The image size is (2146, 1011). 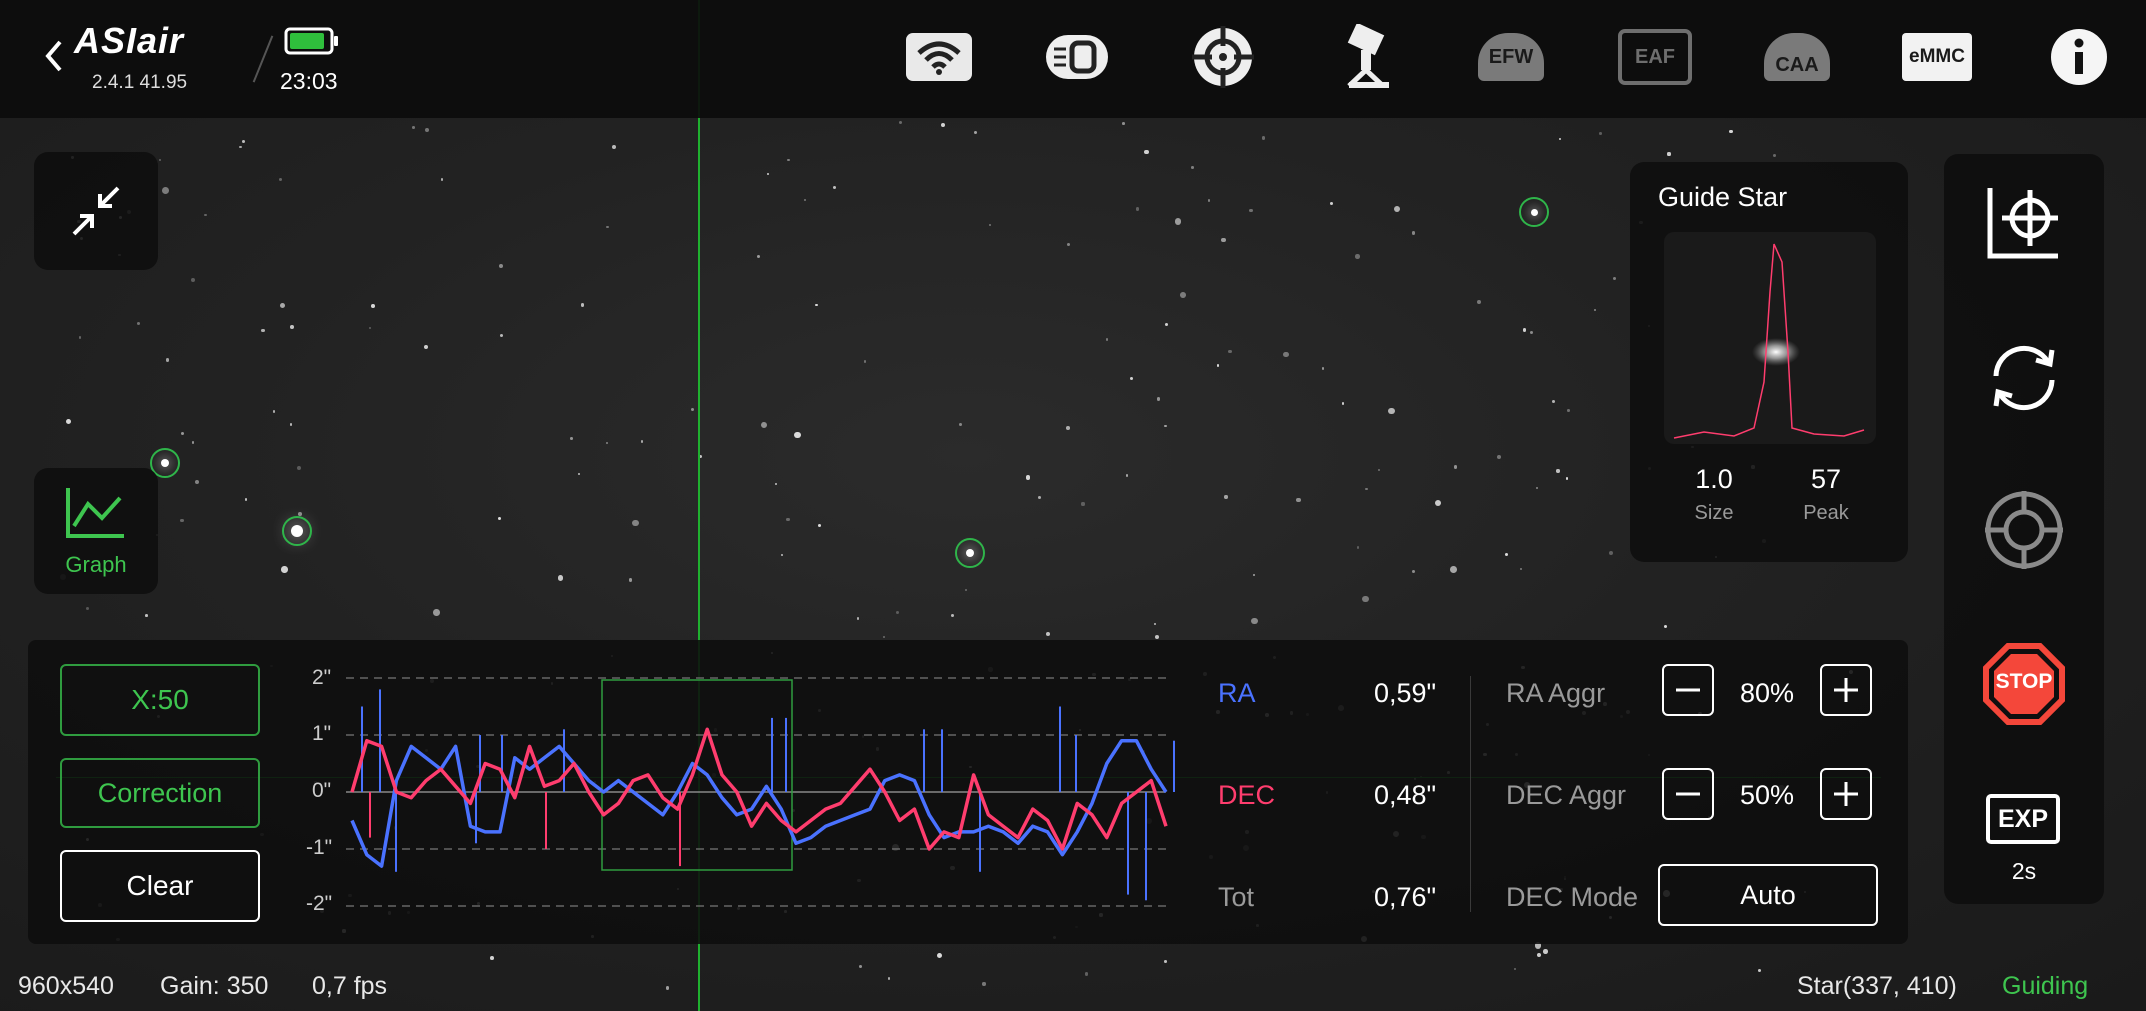 I want to click on star-peak-value: 57, so click(x=1826, y=479).